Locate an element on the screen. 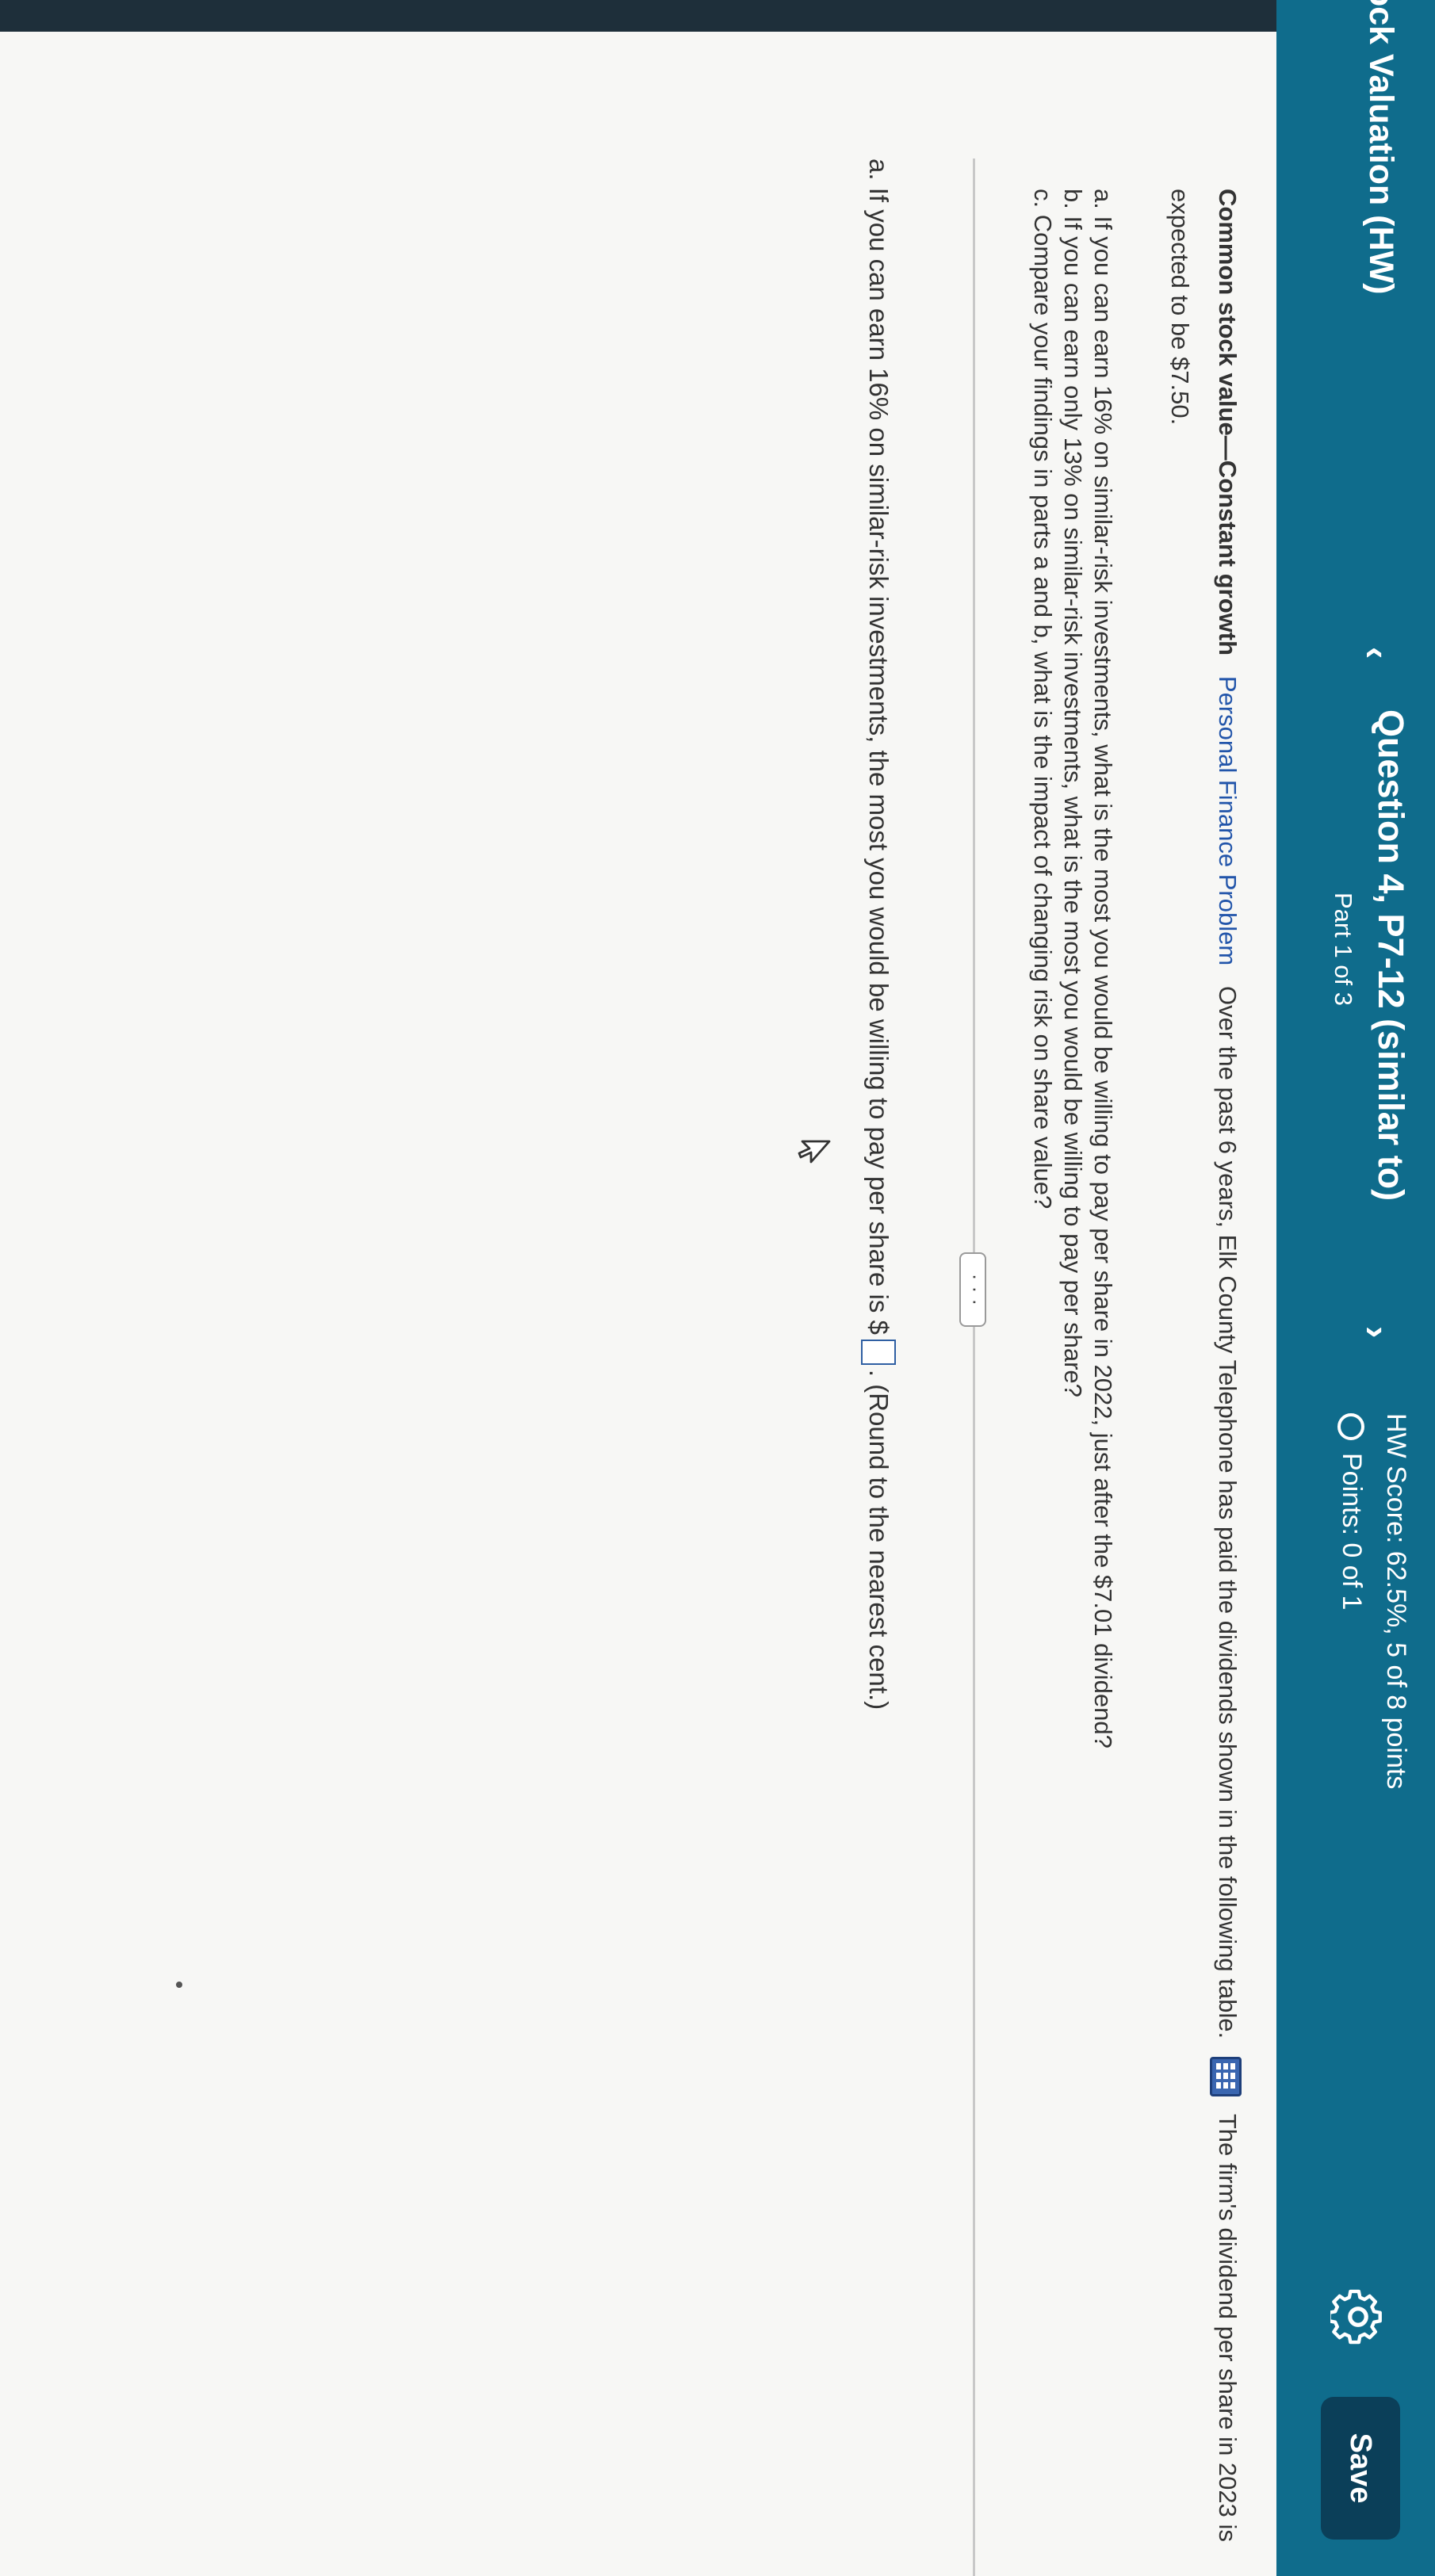 This screenshot has width=1435, height=2576. gear-icon is located at coordinates (1358, 2317).